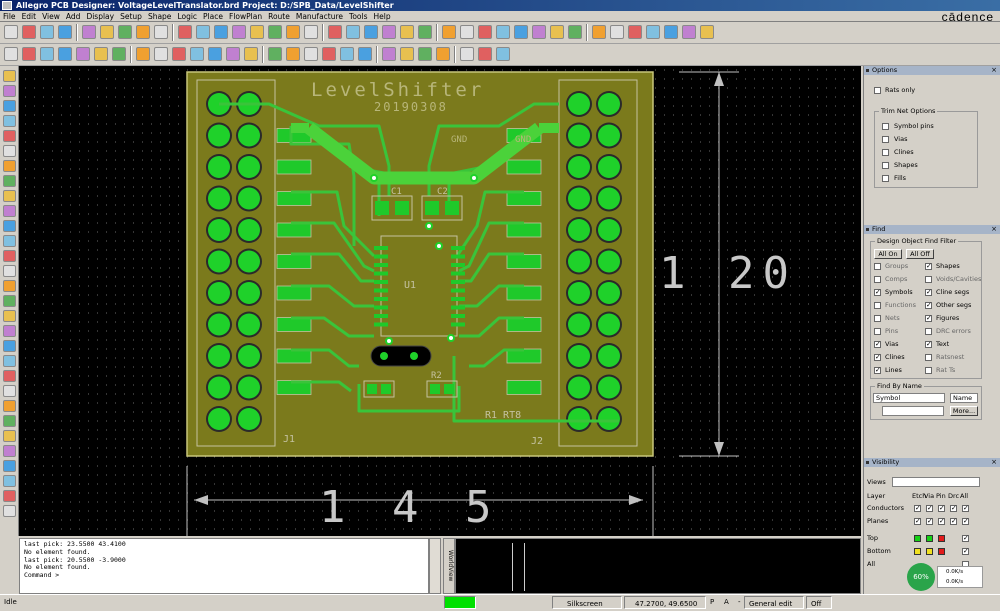 This screenshot has height=611, width=1000. I want to click on visibility-panel-title: Visibility ×, so click(932, 462).